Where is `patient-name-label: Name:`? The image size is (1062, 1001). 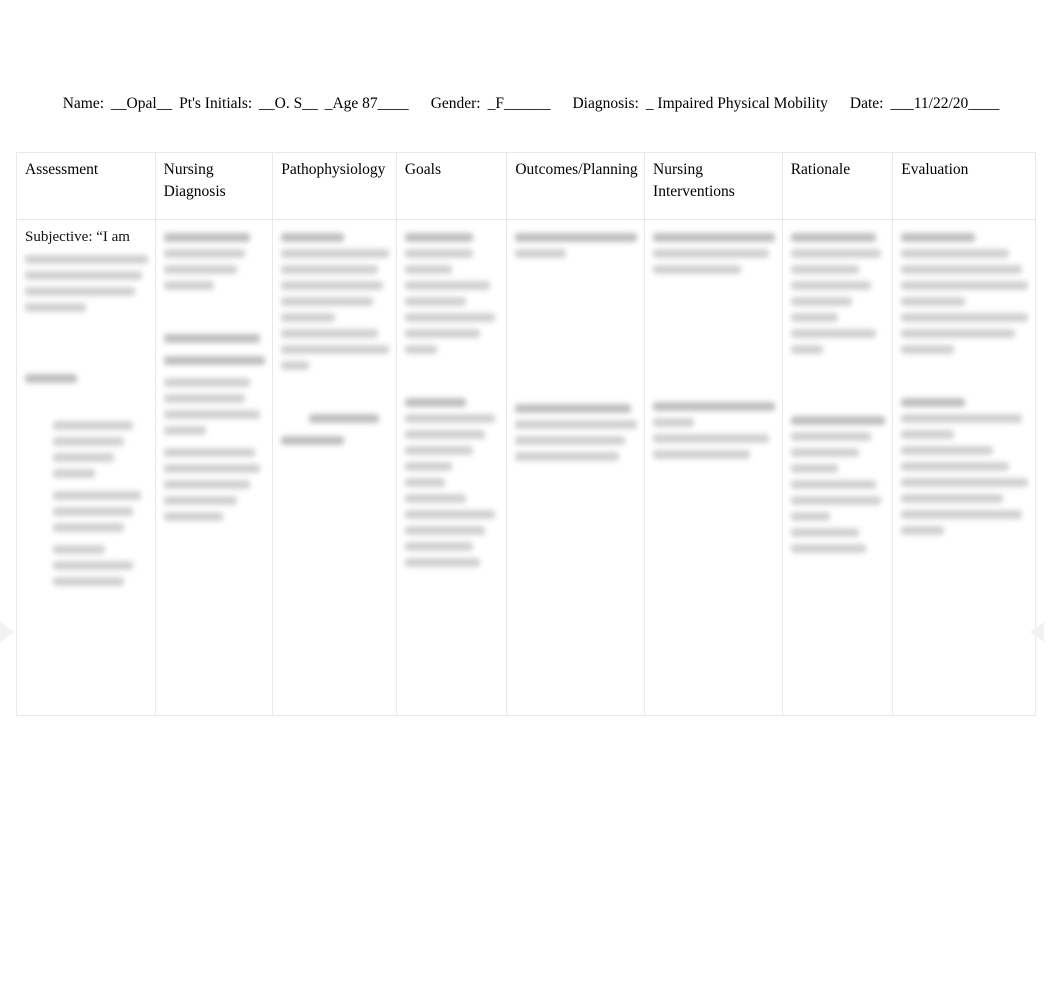 patient-name-label: Name: is located at coordinates (83, 103).